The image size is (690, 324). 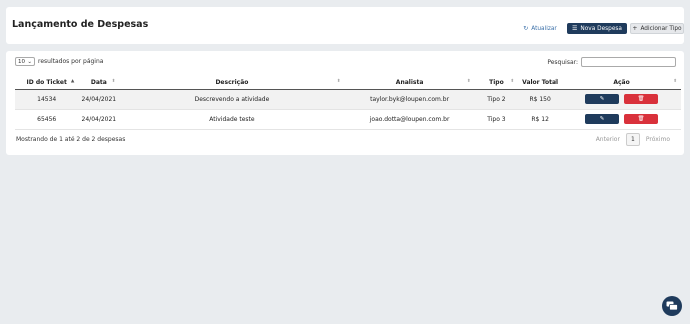 I want to click on cell-type: Tipo 2, so click(x=496, y=99).